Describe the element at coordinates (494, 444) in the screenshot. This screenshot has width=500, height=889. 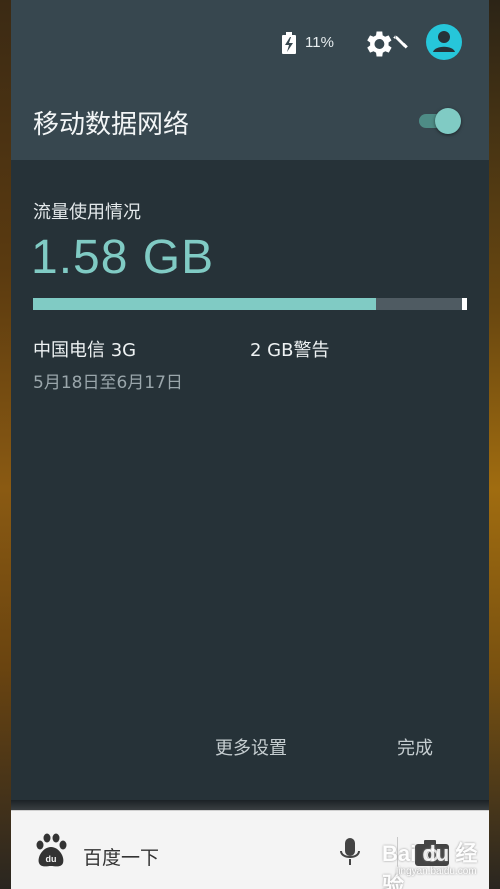
I see `wallpaper-edge-right` at that location.